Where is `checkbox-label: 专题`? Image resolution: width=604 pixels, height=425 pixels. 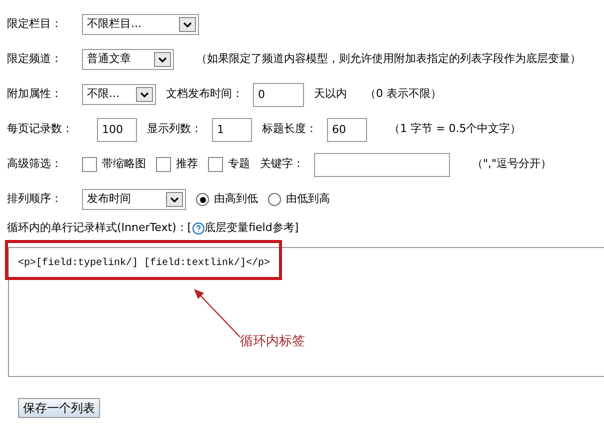
checkbox-label: 专题 is located at coordinates (239, 164).